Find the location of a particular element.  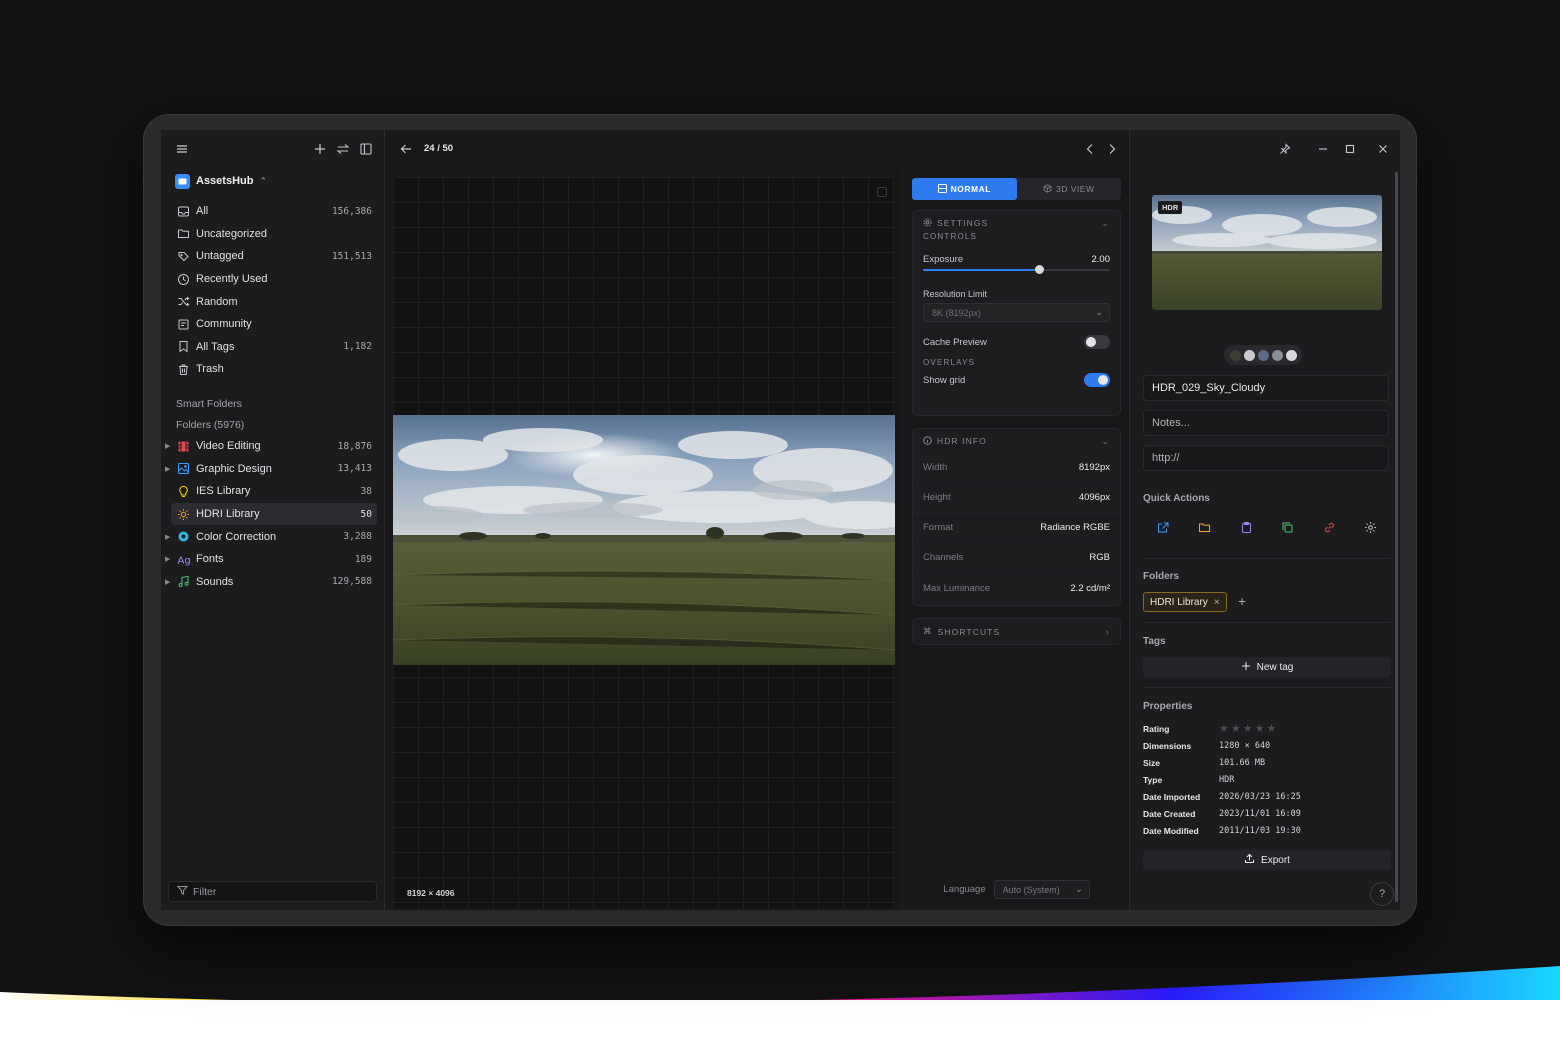

sidebar-item-random: Random is located at coordinates (274, 301).